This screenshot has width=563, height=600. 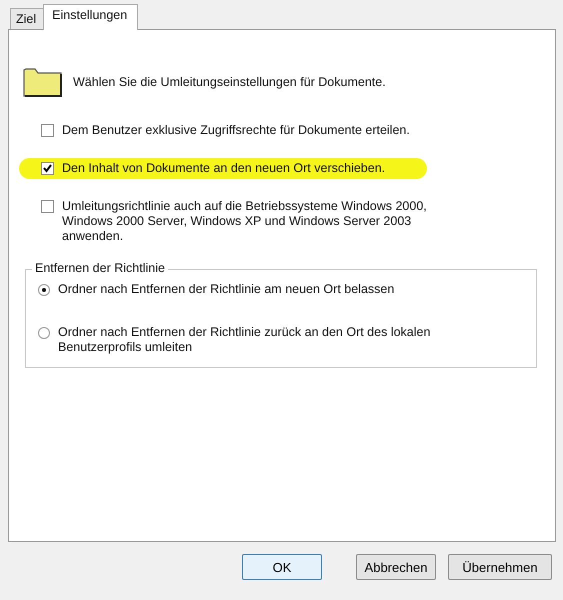 I want to click on checkbox-label: Dem Benutzer exklusive Zugriffsrechte für Dokumente erteilen., so click(x=236, y=130).